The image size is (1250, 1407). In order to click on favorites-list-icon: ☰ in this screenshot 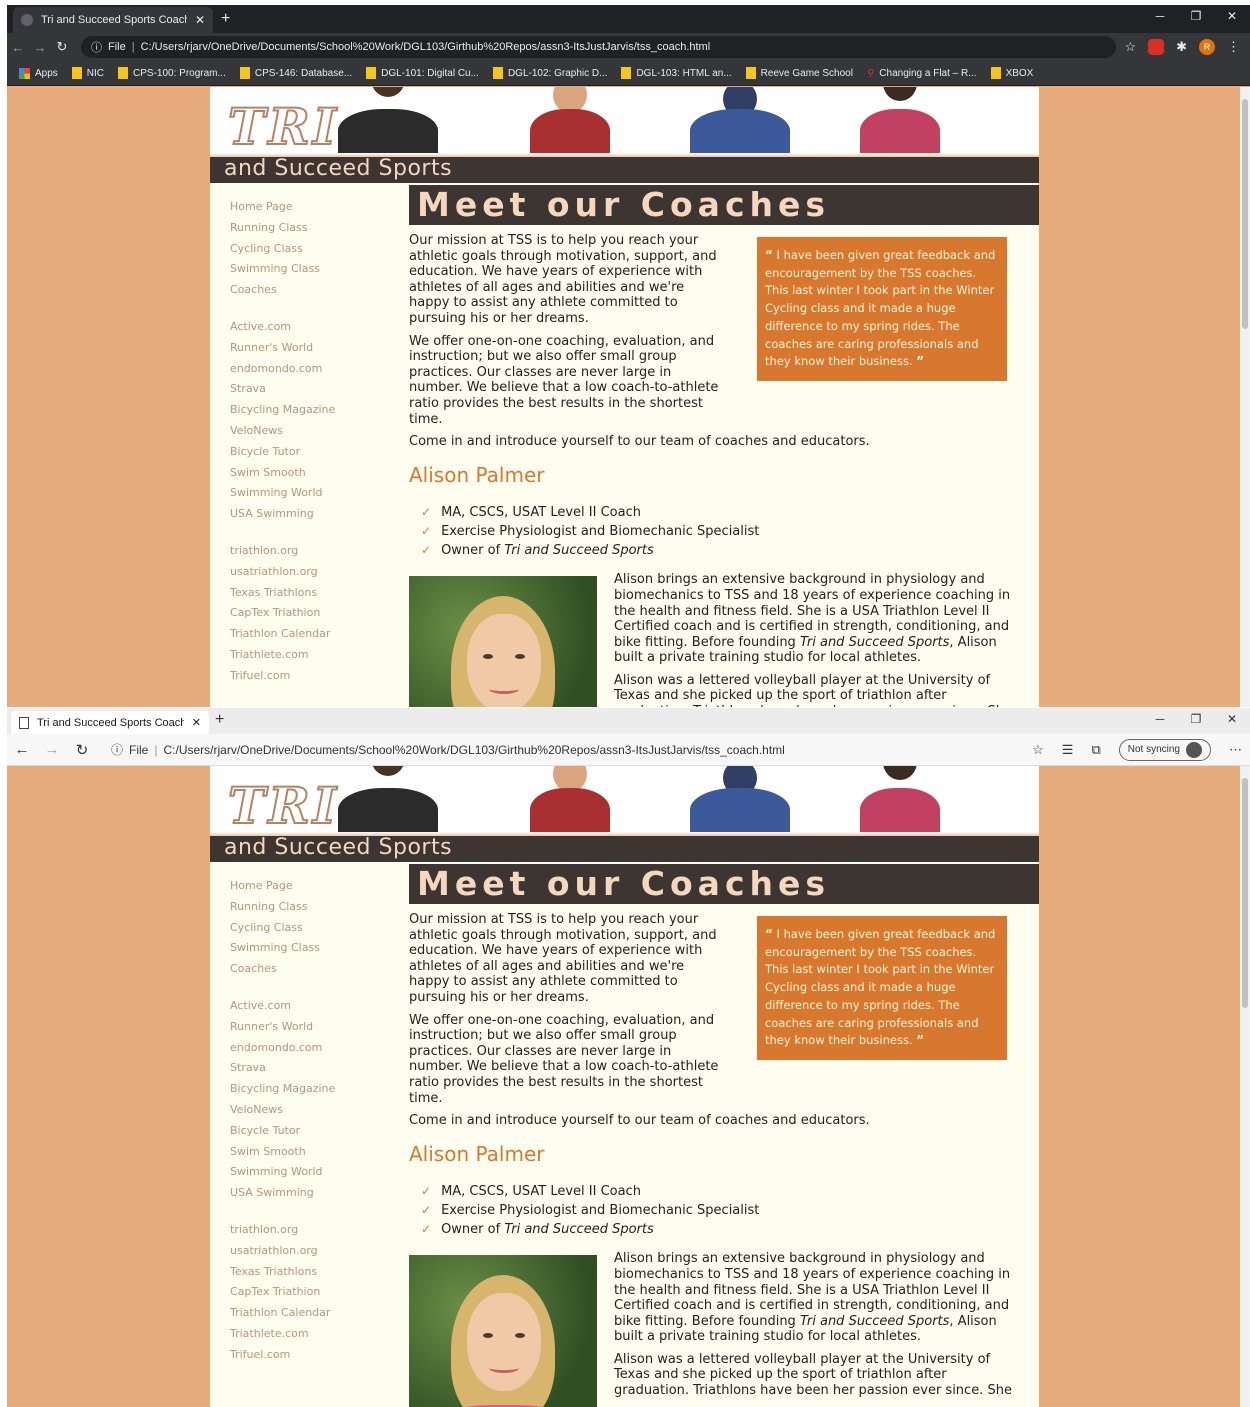, I will do `click(1068, 750)`.